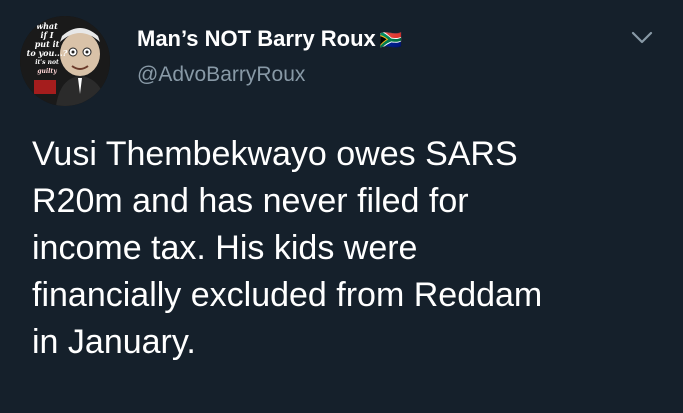 The height and width of the screenshot is (413, 683). Describe the element at coordinates (221, 75) in the screenshot. I see `user-handle: @AdvoBarryRoux` at that location.